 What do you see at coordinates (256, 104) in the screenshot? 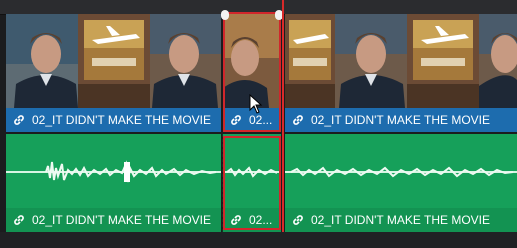
I see `pointer-cursor-icon` at bounding box center [256, 104].